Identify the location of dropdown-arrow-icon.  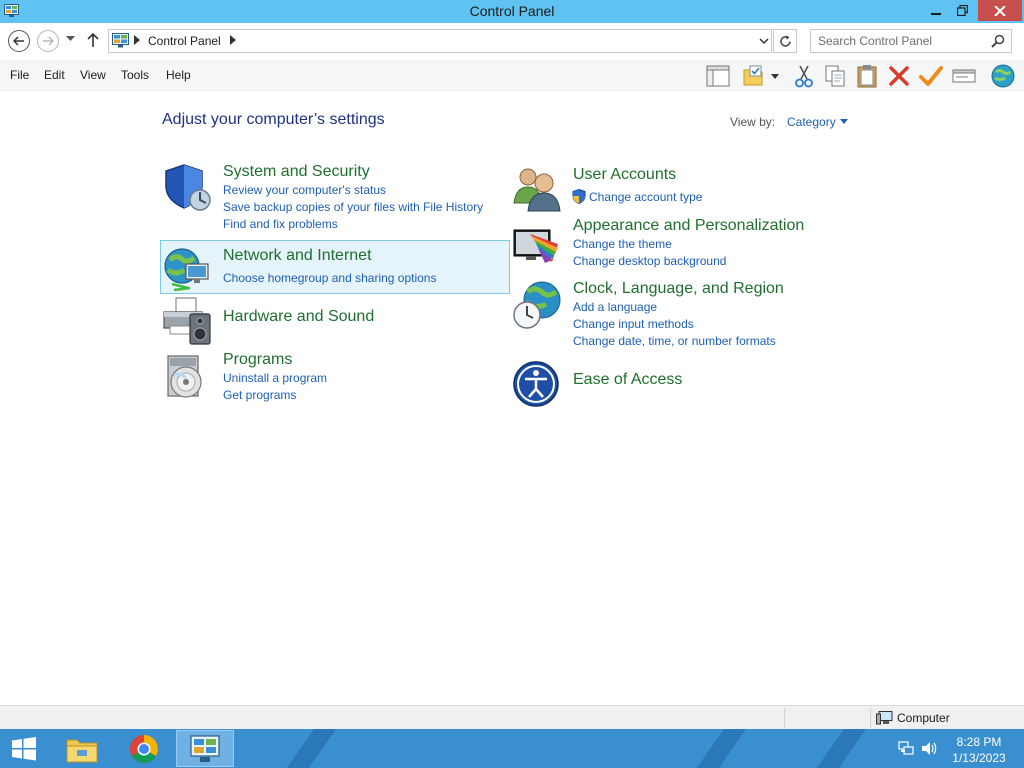
(775, 76).